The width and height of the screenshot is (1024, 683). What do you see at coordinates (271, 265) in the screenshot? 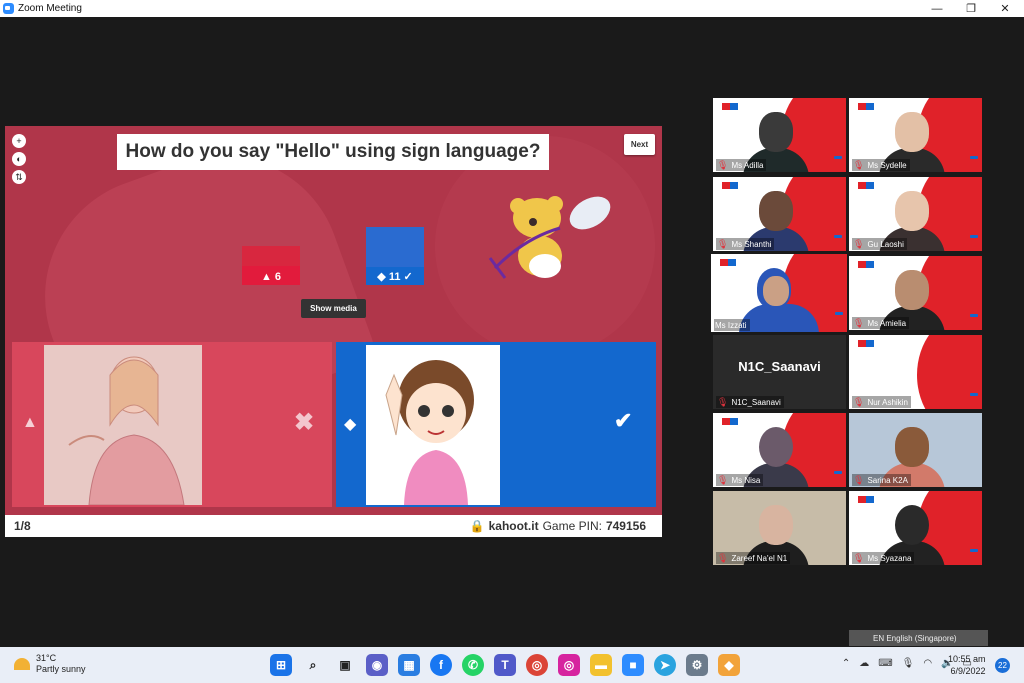
I see `answer-count-bar-red: ▲ 6` at bounding box center [271, 265].